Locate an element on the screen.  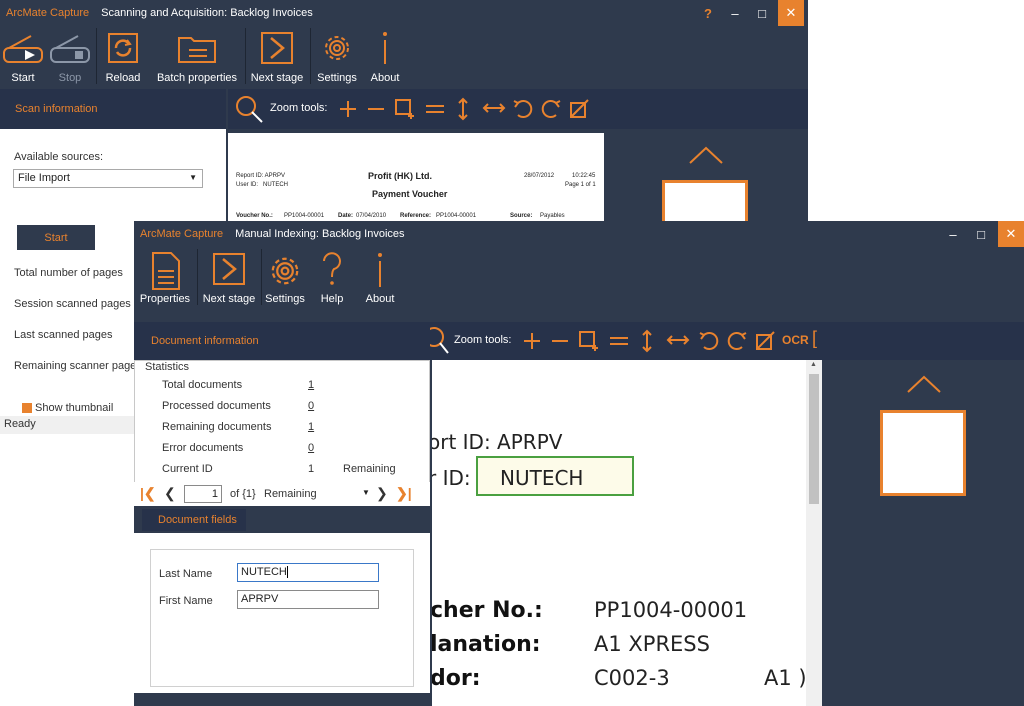
about-button: About is located at coordinates (385, 56).